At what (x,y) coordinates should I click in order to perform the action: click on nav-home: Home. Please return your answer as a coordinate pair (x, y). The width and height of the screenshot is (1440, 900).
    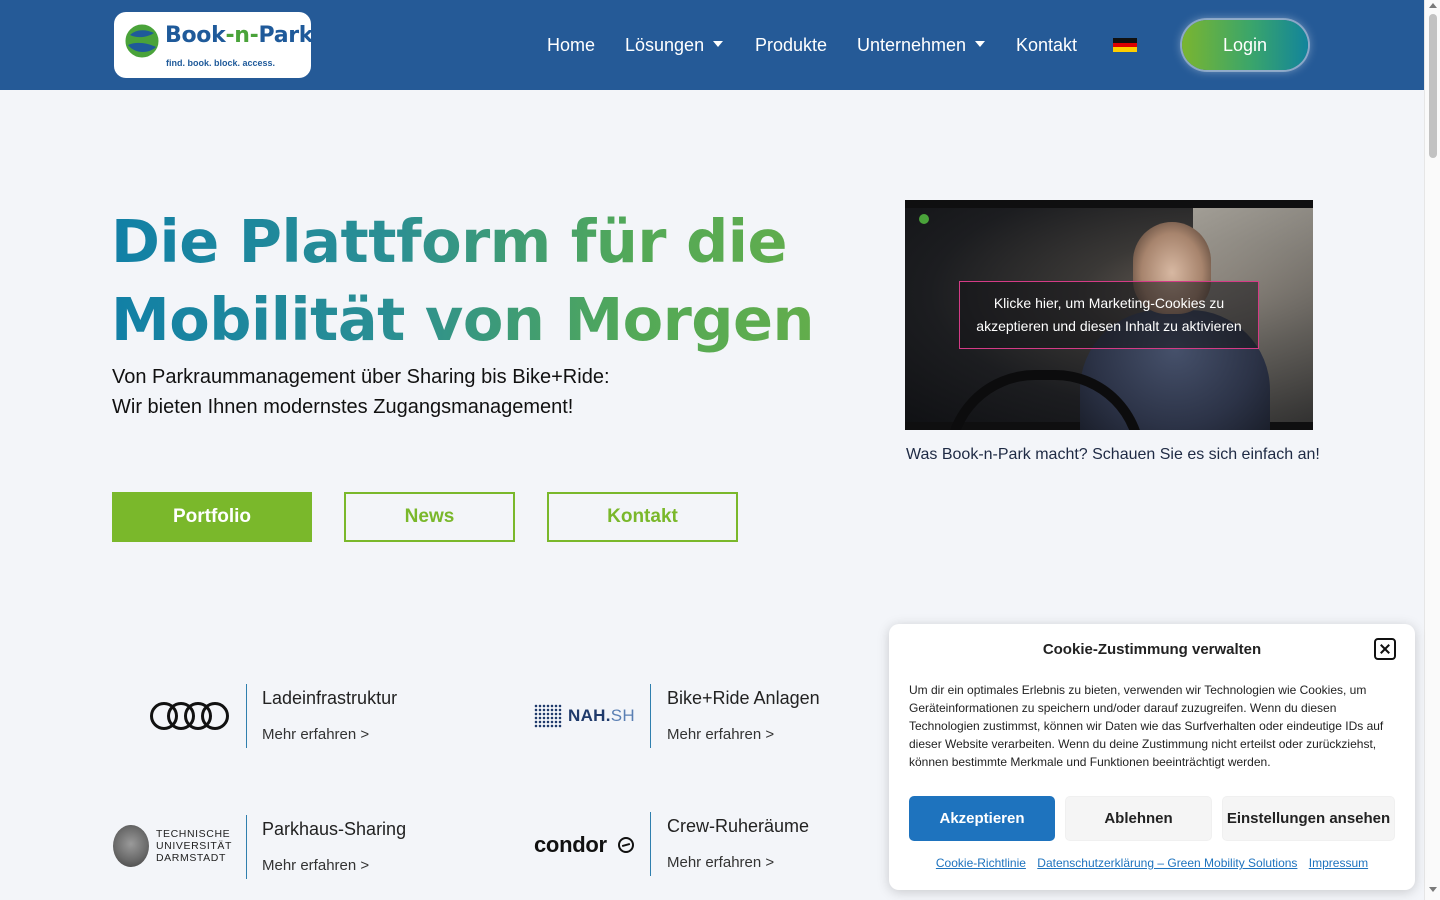
    Looking at the image, I should click on (571, 45).